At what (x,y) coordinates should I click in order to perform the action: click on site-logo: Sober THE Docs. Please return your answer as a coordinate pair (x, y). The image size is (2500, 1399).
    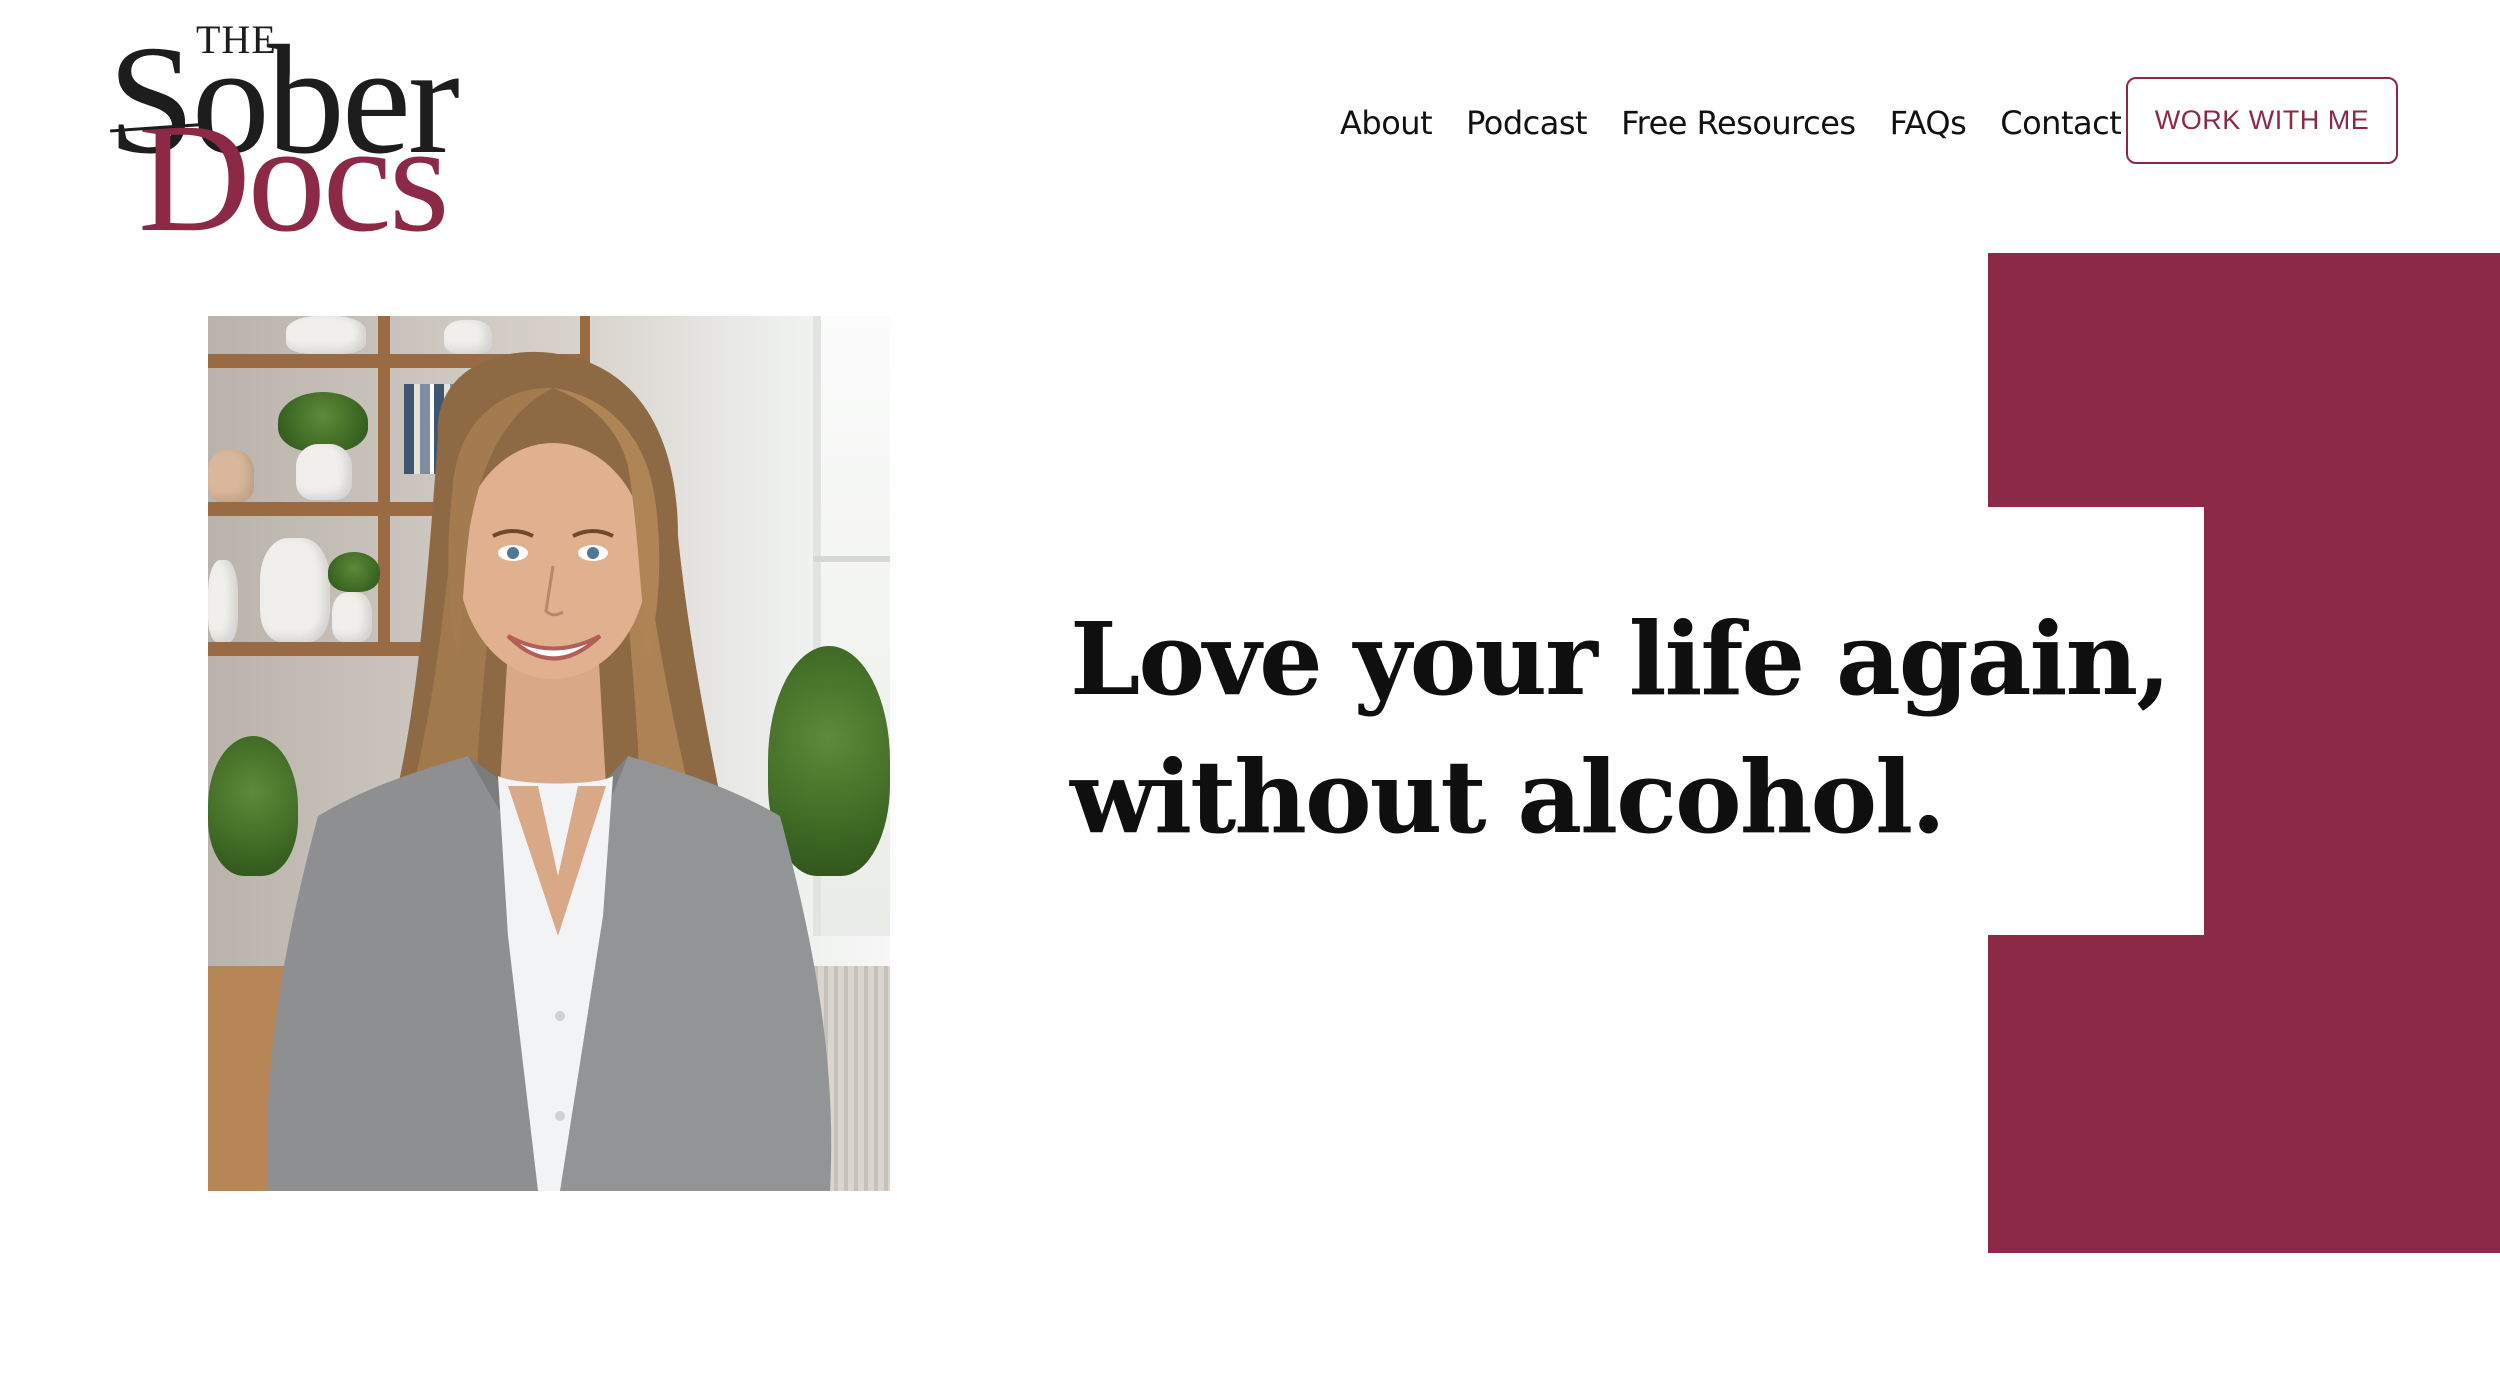
    Looking at the image, I should click on (308, 136).